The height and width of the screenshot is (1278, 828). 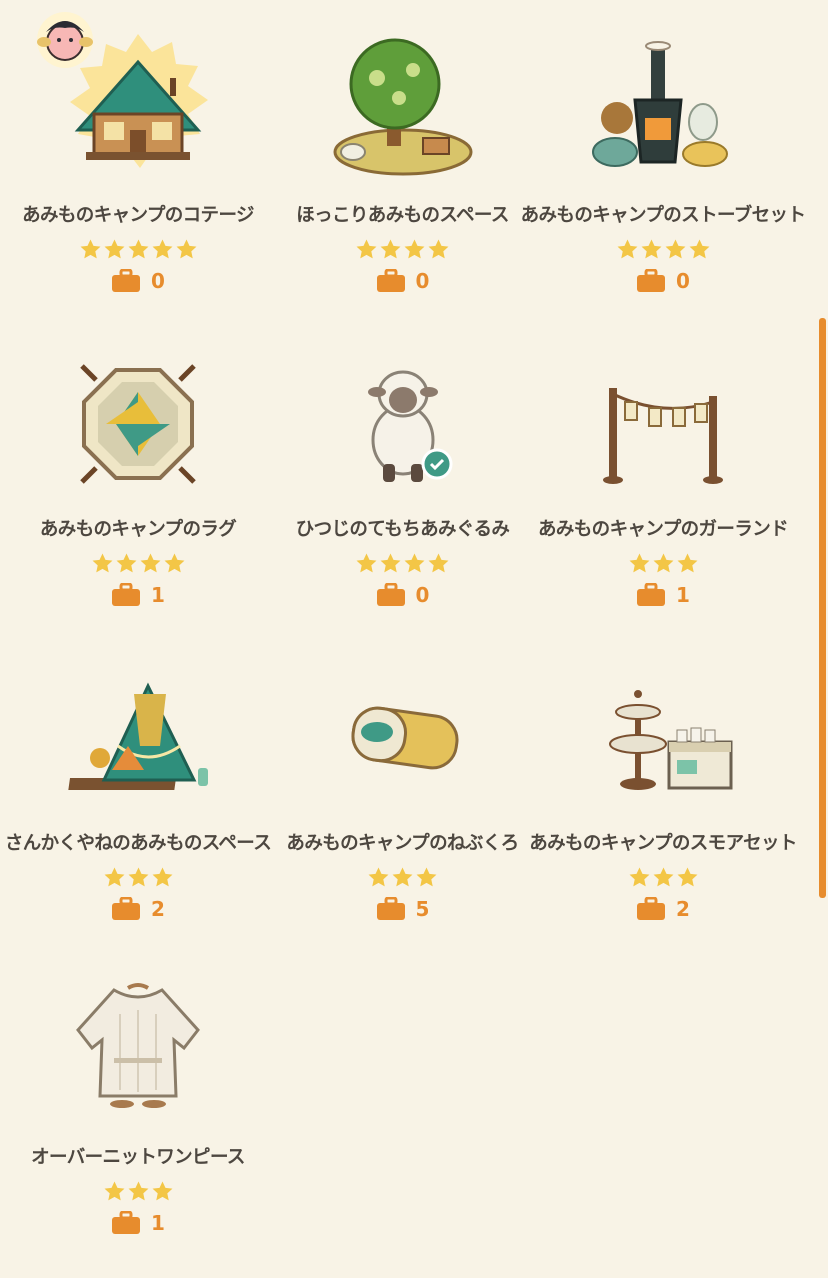 I want to click on item-name: あみものキャンプのねぶくろ, so click(x=402, y=843).